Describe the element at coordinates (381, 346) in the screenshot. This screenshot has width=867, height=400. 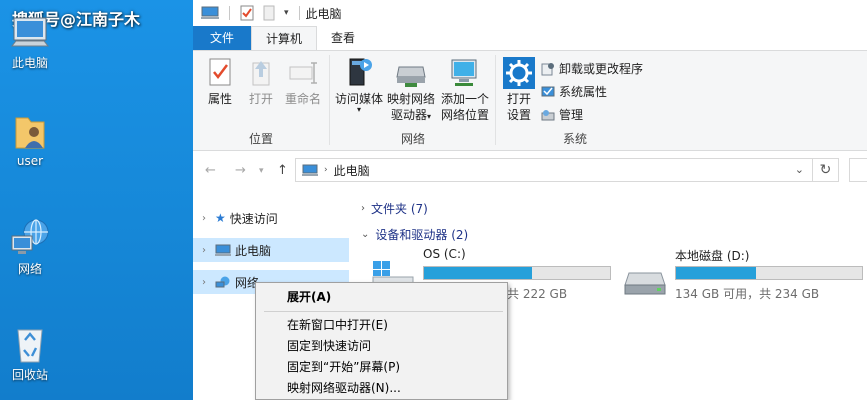
I see `menu-item-pin-quick-access: 固定到快速访问` at that location.